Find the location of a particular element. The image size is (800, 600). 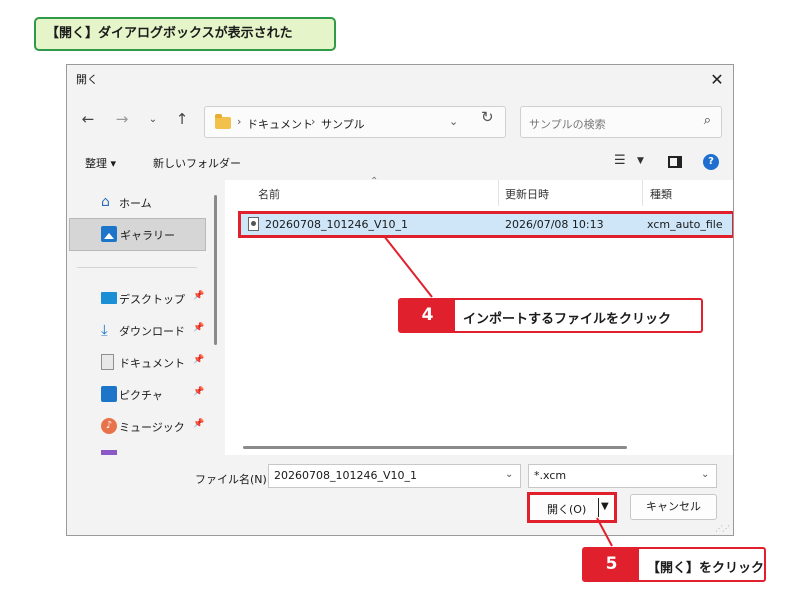

column-header-type: 種類 is located at coordinates (661, 194).